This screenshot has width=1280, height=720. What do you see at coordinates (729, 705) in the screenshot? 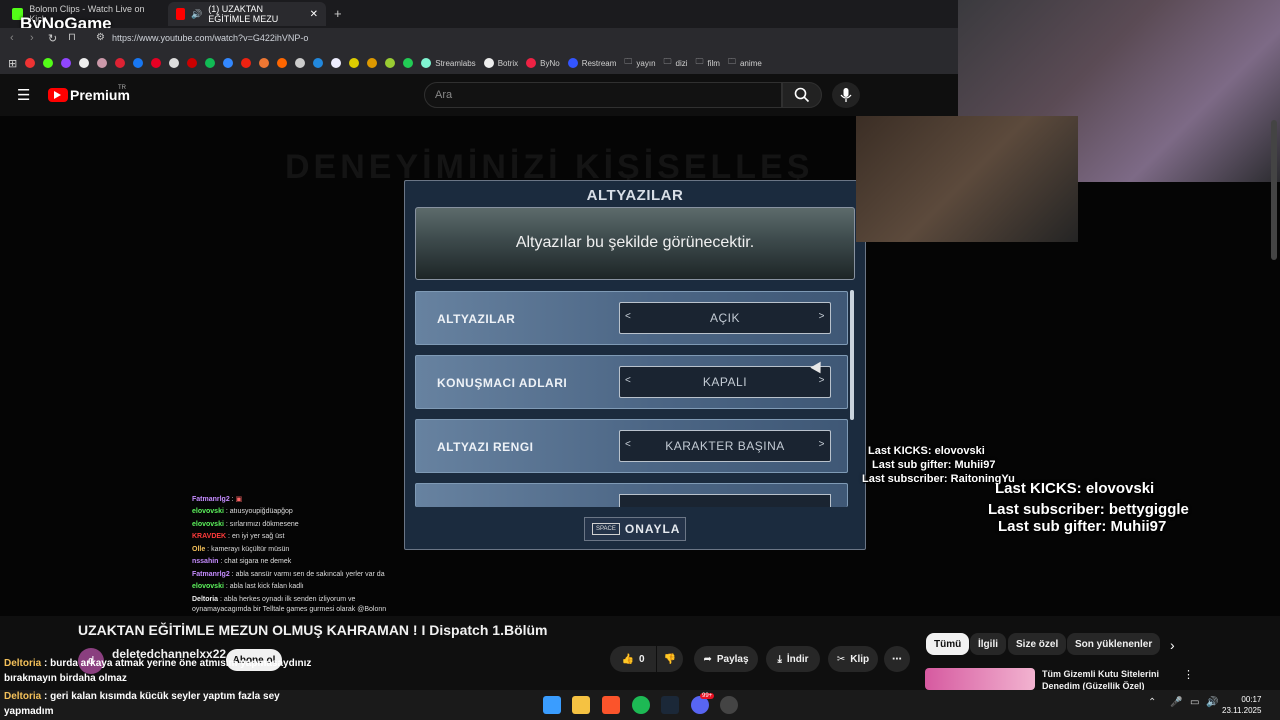
I see `obs-icon` at bounding box center [729, 705].